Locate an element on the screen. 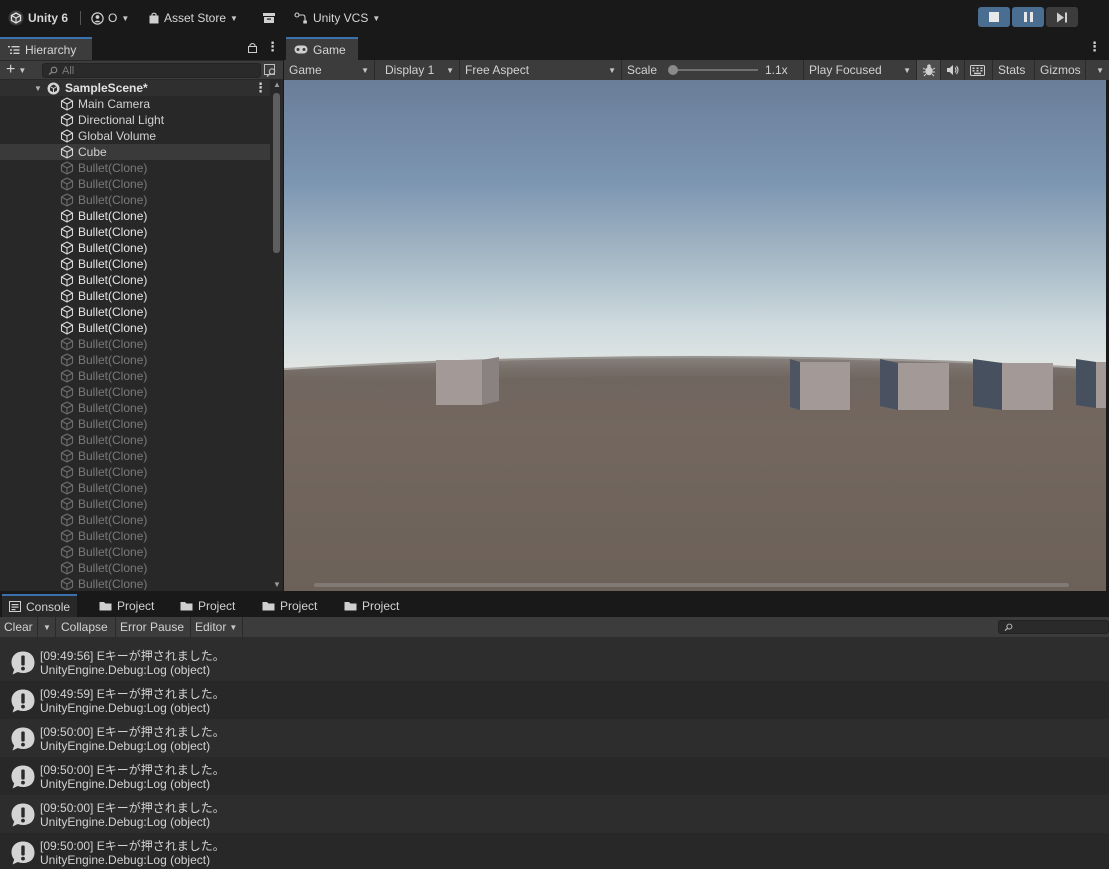  tab-hierarchy: Hierarchy is located at coordinates (46, 48).